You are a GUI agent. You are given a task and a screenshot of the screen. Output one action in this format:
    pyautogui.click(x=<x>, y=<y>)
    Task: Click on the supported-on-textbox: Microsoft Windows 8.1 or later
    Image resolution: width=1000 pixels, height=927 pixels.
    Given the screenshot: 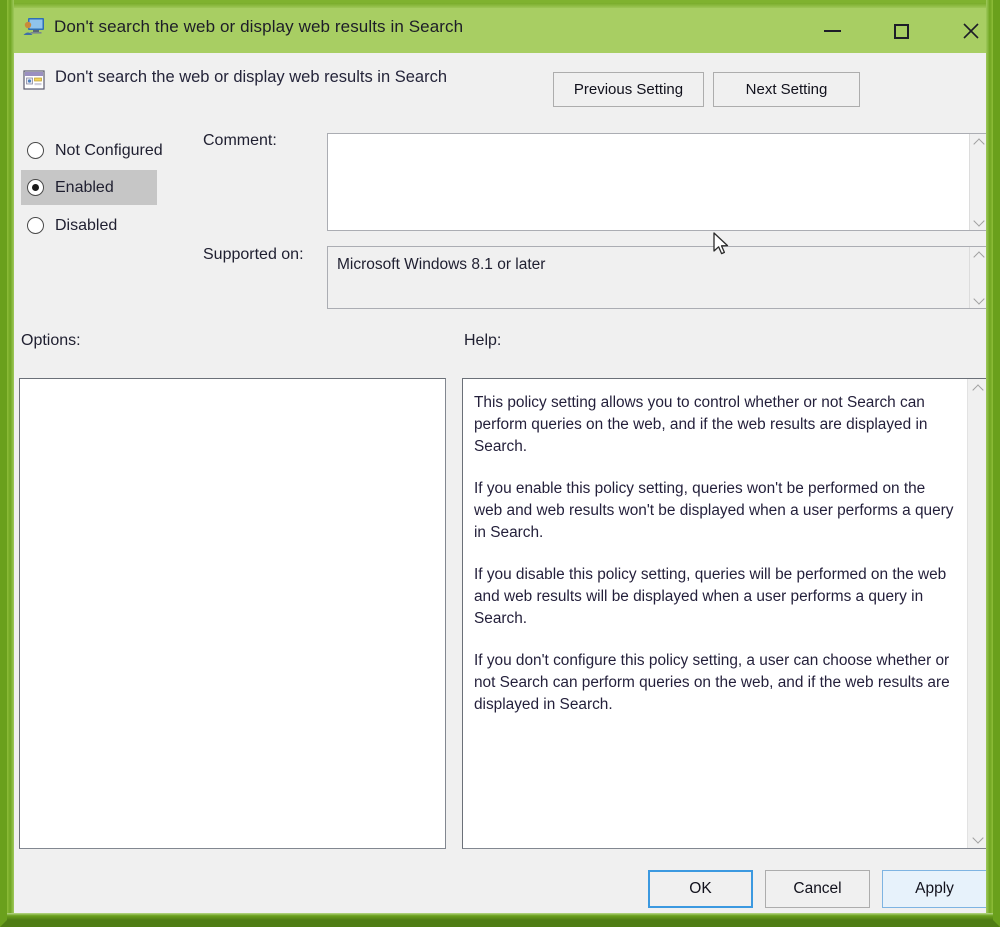 What is the action you would take?
    pyautogui.click(x=658, y=277)
    